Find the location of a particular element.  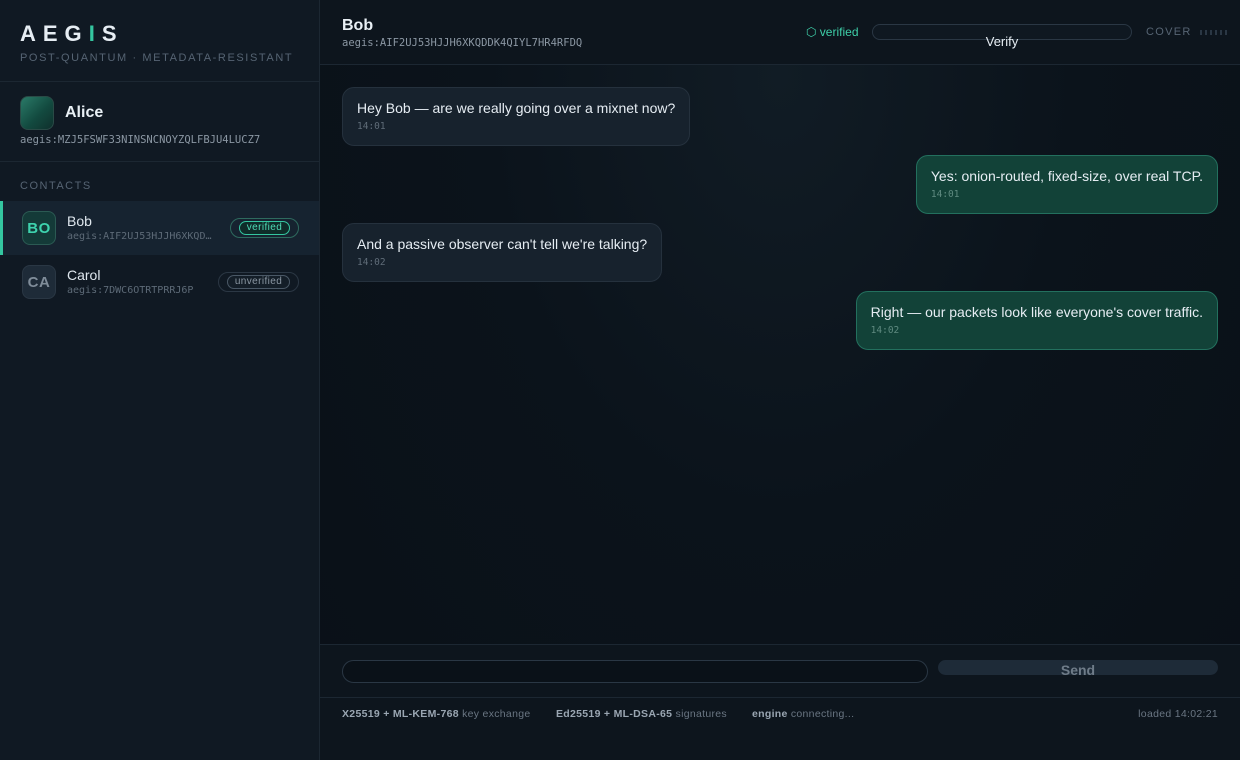

my-avatar is located at coordinates (37, 113).